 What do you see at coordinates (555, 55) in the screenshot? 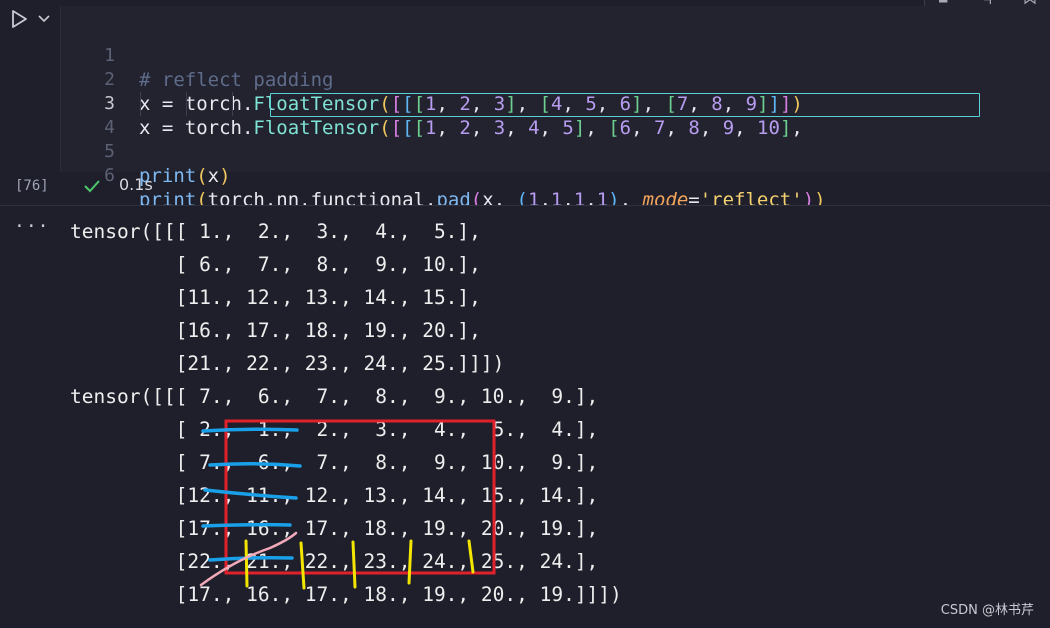
I see `code-line: 1 # reflect padding` at bounding box center [555, 55].